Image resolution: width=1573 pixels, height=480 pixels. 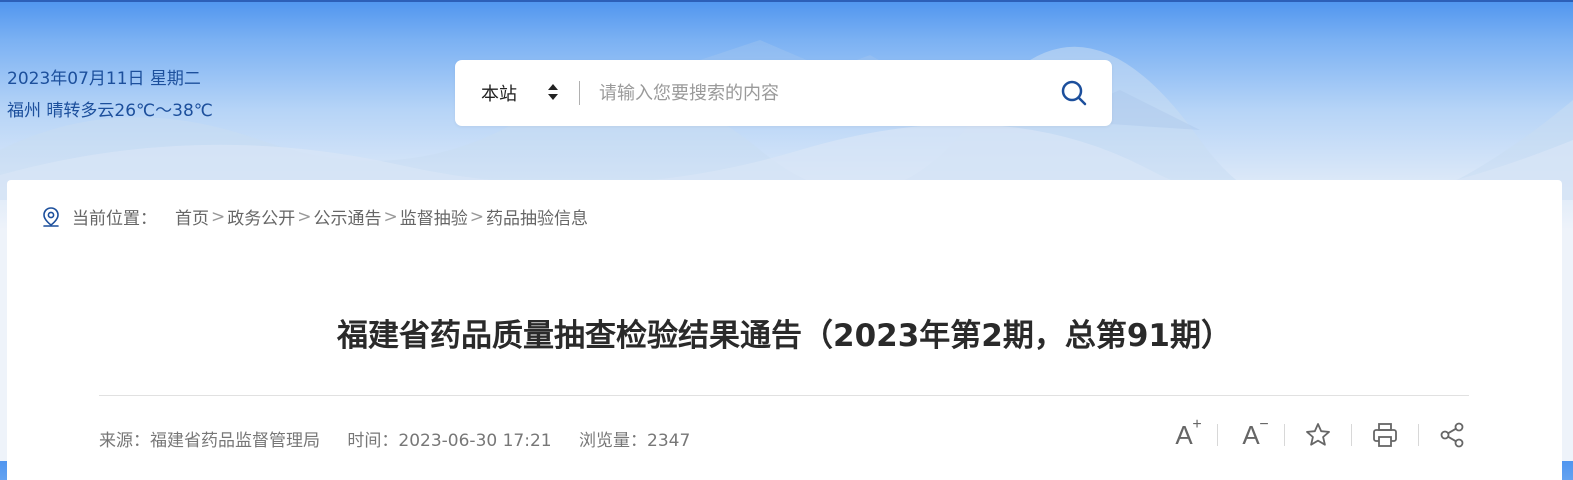 What do you see at coordinates (348, 216) in the screenshot?
I see `breadcrumb-notices: 公示通告` at bounding box center [348, 216].